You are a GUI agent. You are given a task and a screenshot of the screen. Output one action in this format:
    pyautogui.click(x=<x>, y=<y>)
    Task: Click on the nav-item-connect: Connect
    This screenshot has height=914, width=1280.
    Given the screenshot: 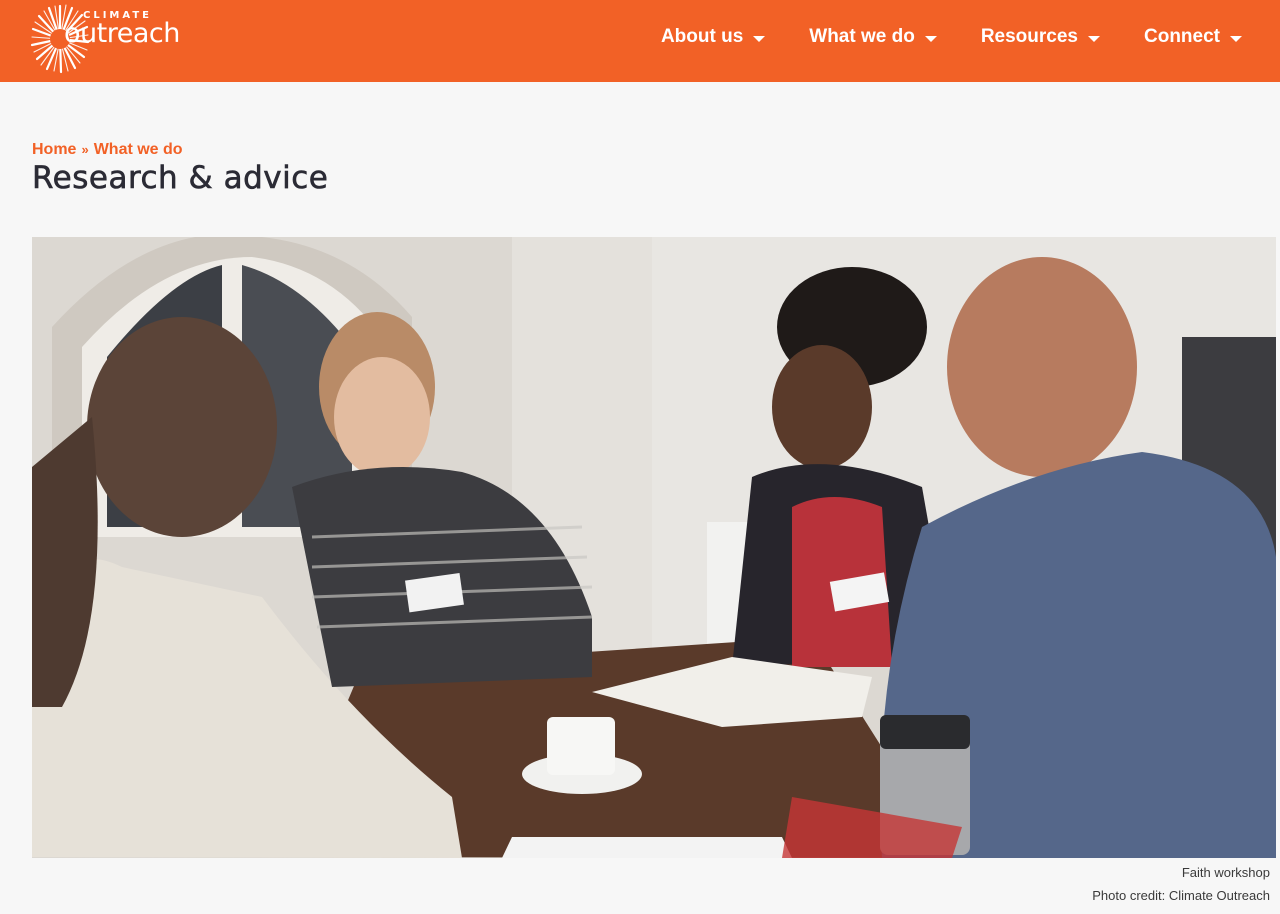 What is the action you would take?
    pyautogui.click(x=1193, y=37)
    